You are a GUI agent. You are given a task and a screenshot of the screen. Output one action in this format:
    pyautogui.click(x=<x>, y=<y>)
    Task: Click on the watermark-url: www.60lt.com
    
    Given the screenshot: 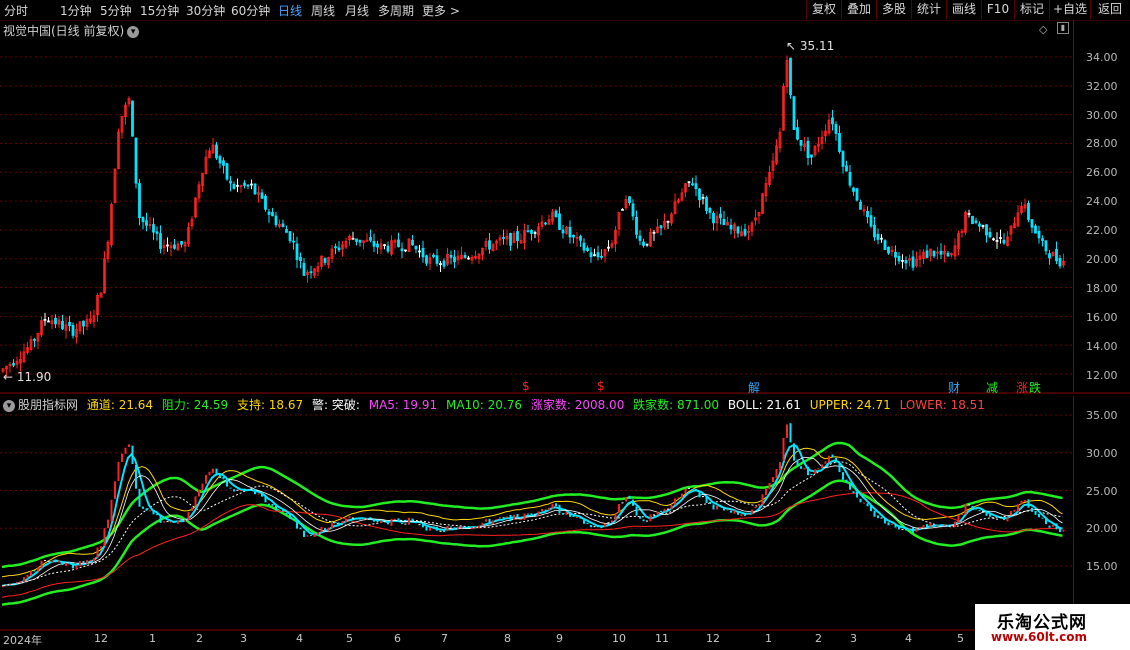 What is the action you would take?
    pyautogui.click(x=1039, y=637)
    